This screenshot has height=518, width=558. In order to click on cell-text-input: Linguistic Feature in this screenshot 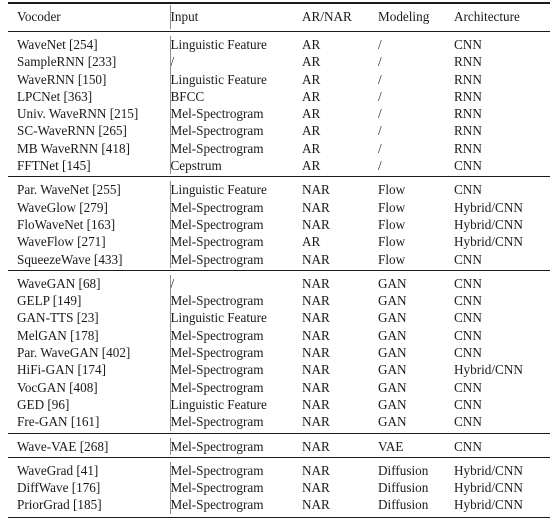, I will do `click(218, 404)`.